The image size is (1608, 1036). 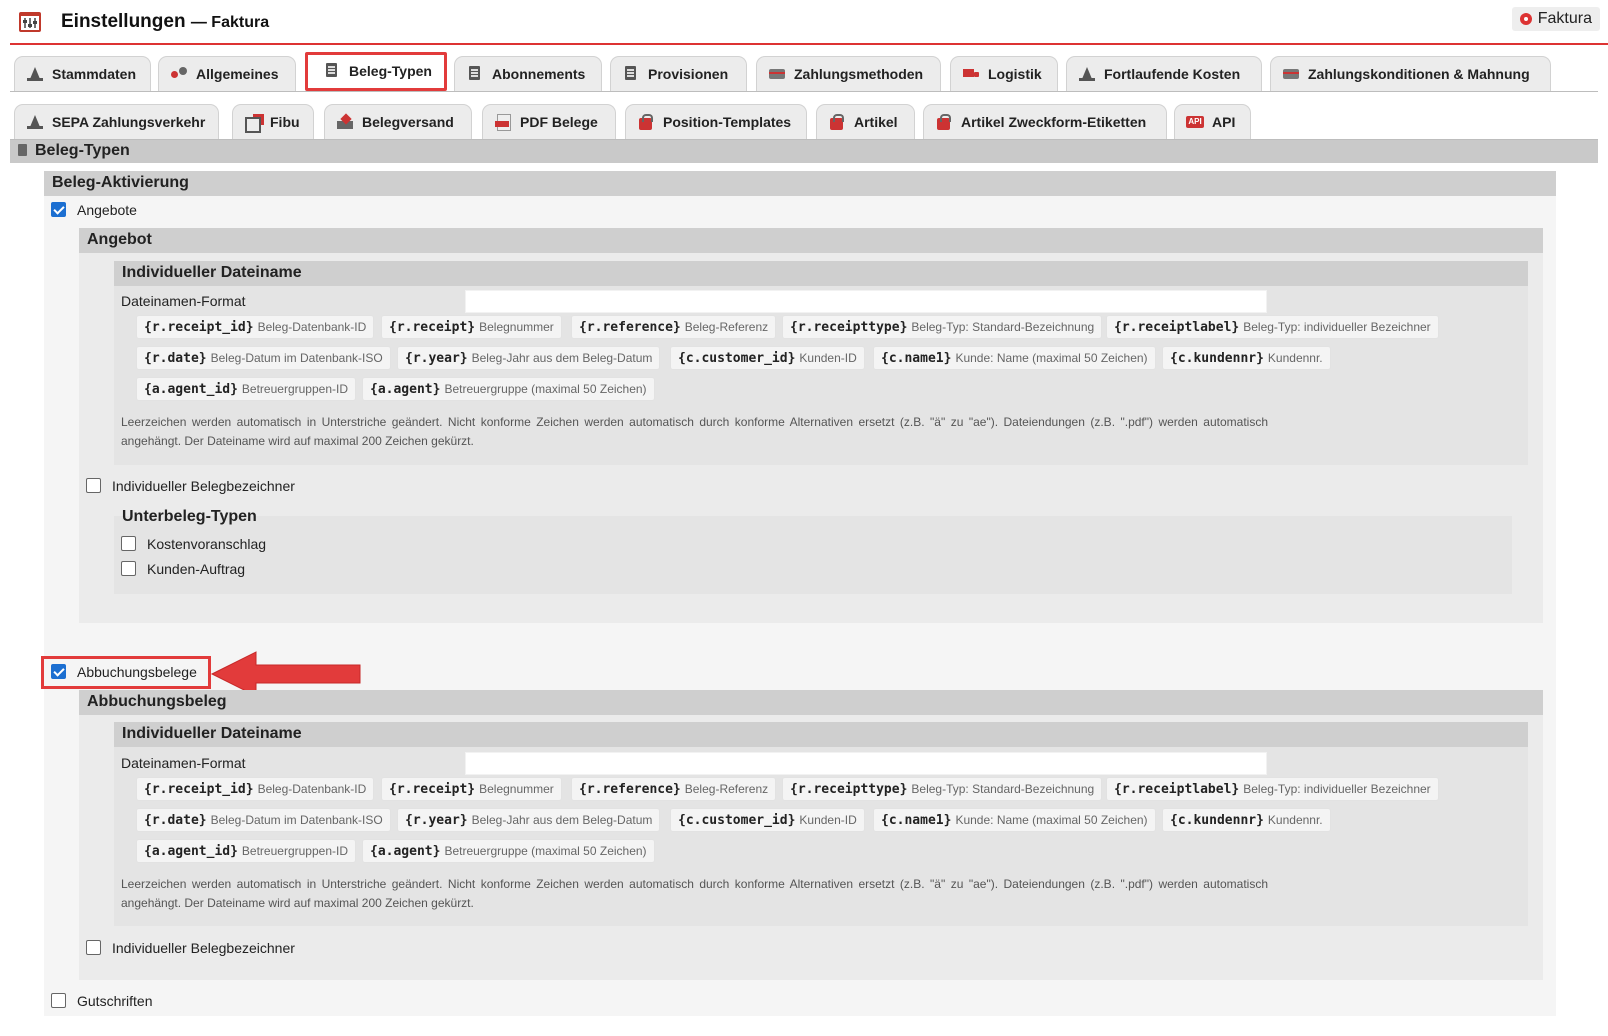 What do you see at coordinates (1295, 820) in the screenshot?
I see `placeholder-description: Kundennr.` at bounding box center [1295, 820].